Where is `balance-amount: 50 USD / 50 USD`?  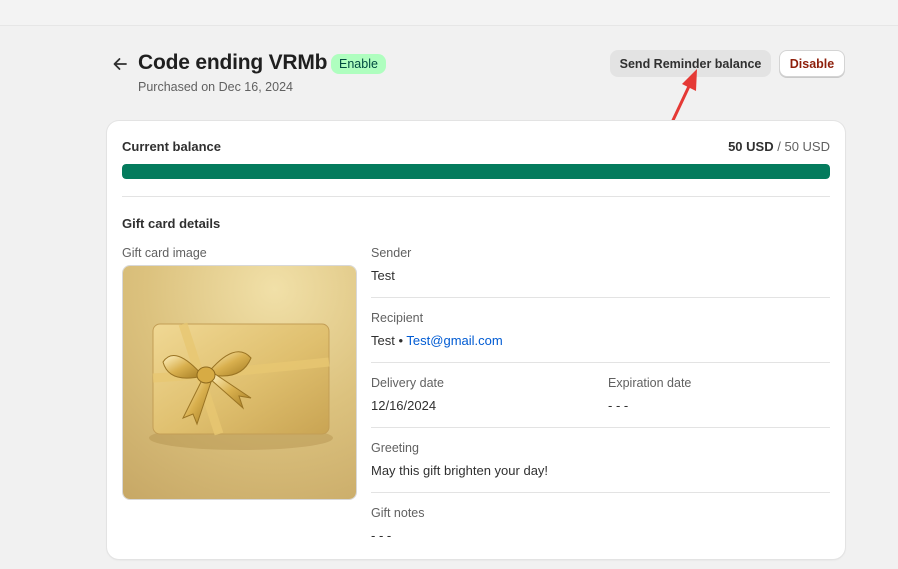
balance-amount: 50 USD / 50 USD is located at coordinates (779, 146).